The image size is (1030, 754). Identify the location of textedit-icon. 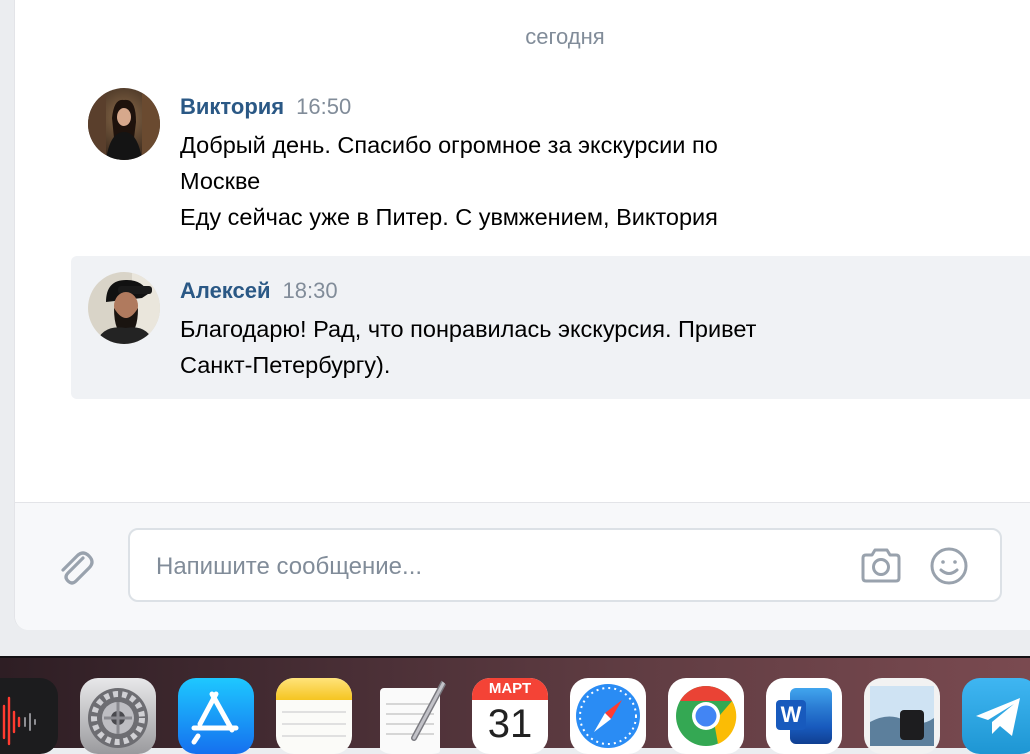
(412, 716).